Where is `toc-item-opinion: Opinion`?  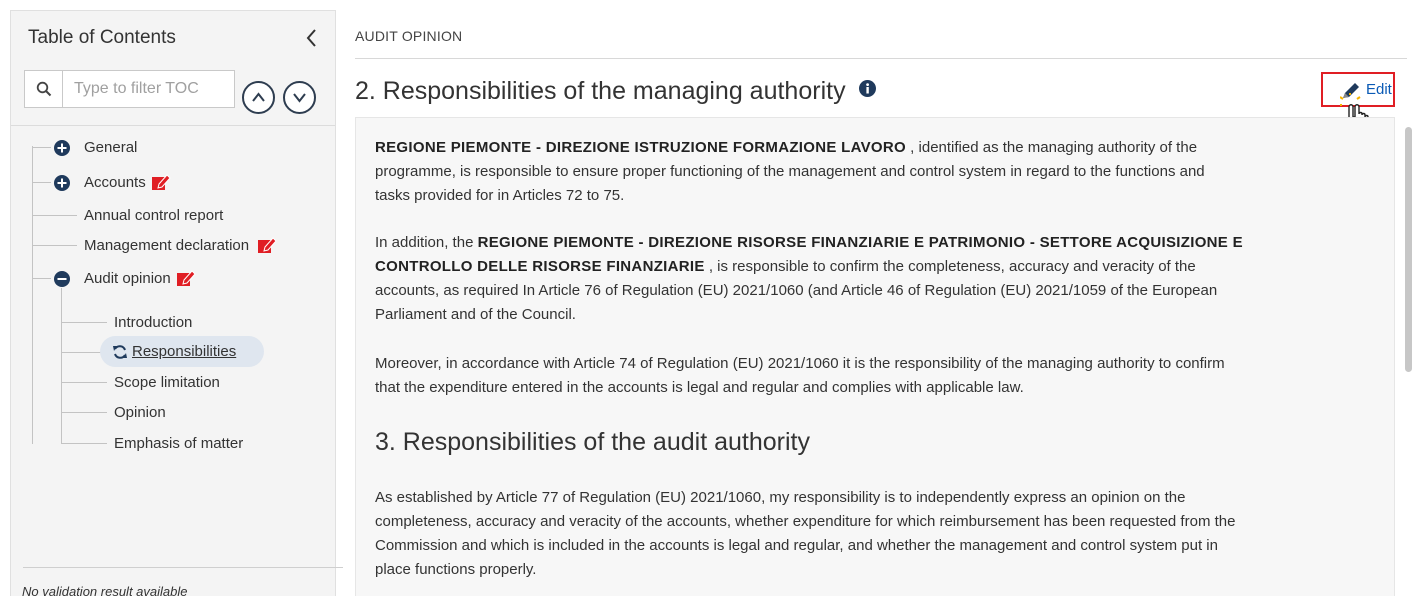
toc-item-opinion: Opinion is located at coordinates (164, 413).